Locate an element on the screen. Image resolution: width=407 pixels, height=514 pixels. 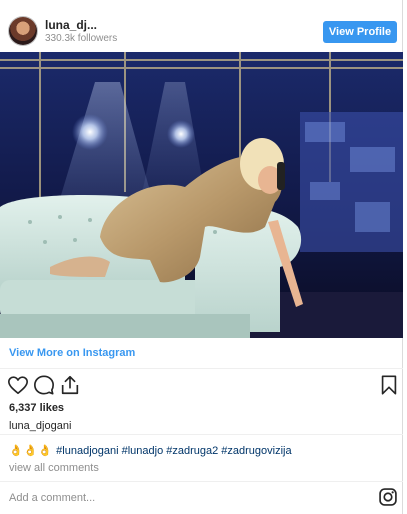
ok-hand-emoji: 👌👌👌 is located at coordinates (31, 451).